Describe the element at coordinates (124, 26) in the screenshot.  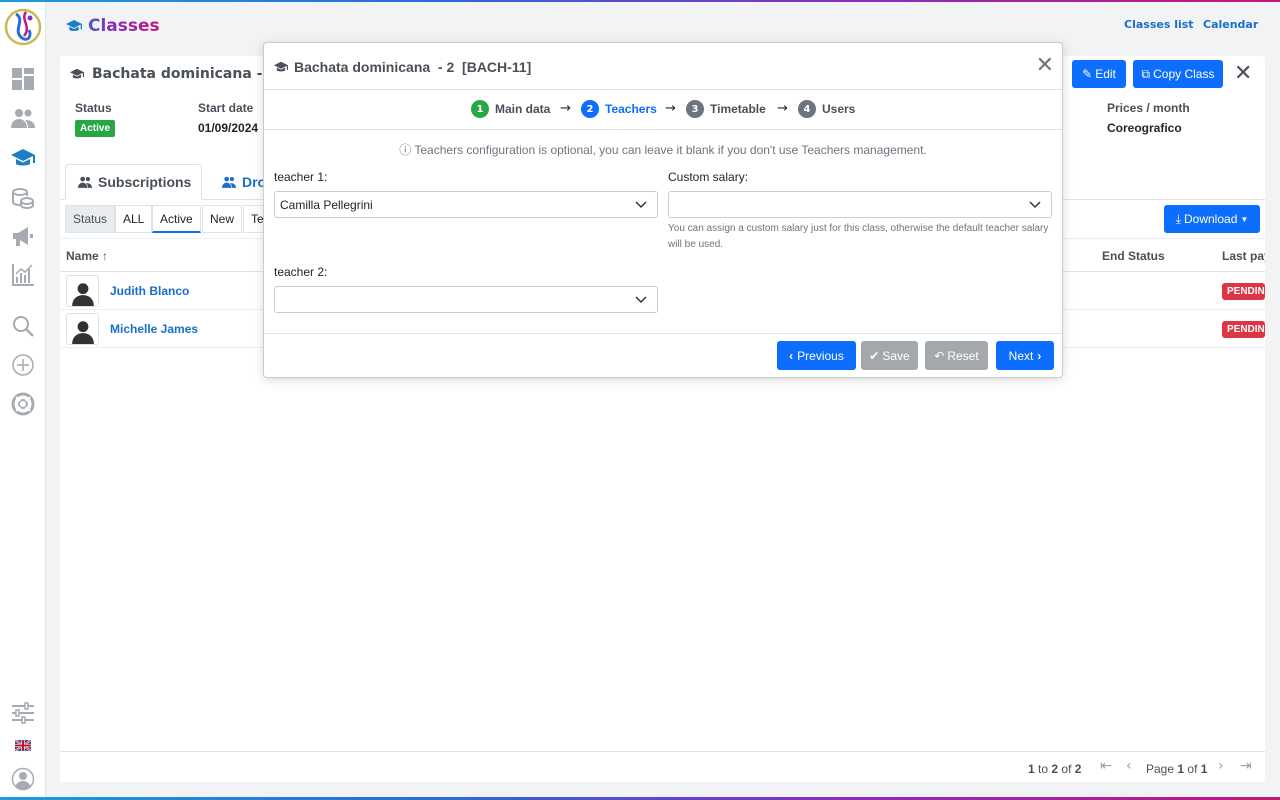
I see `page-title-text: Classes` at that location.